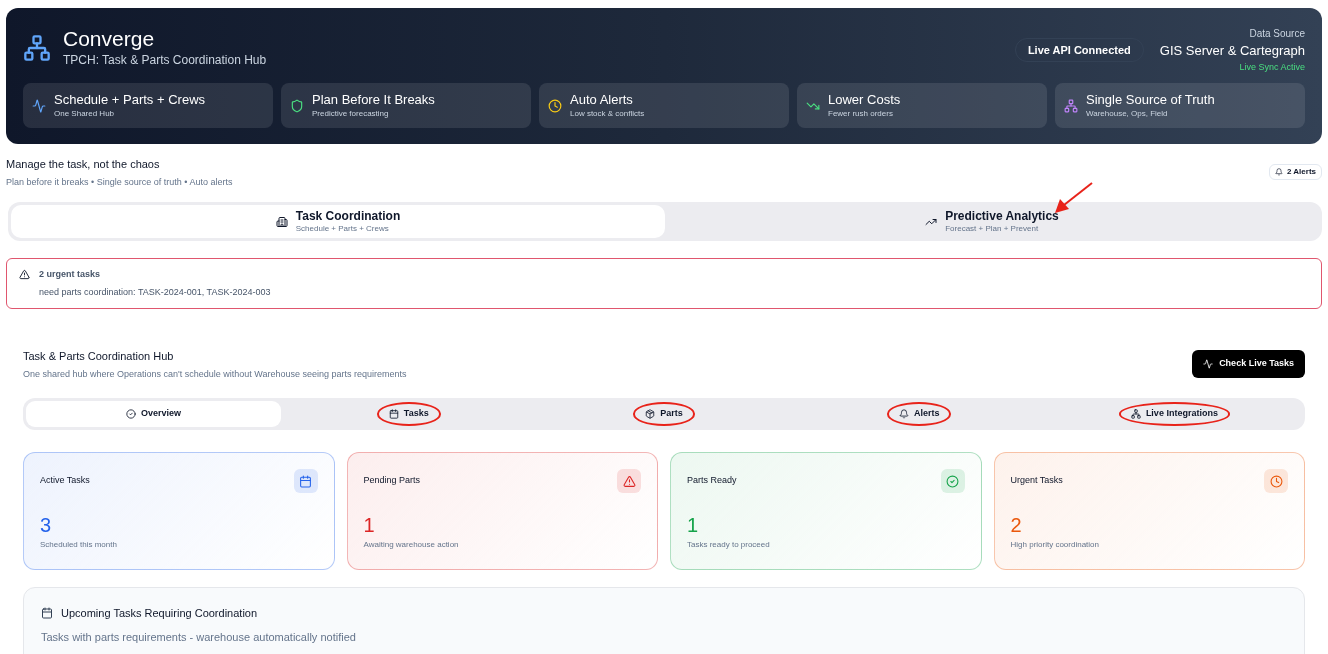 The height and width of the screenshot is (654, 1328). I want to click on feature-title: Schedule + Parts + Crews, so click(130, 100).